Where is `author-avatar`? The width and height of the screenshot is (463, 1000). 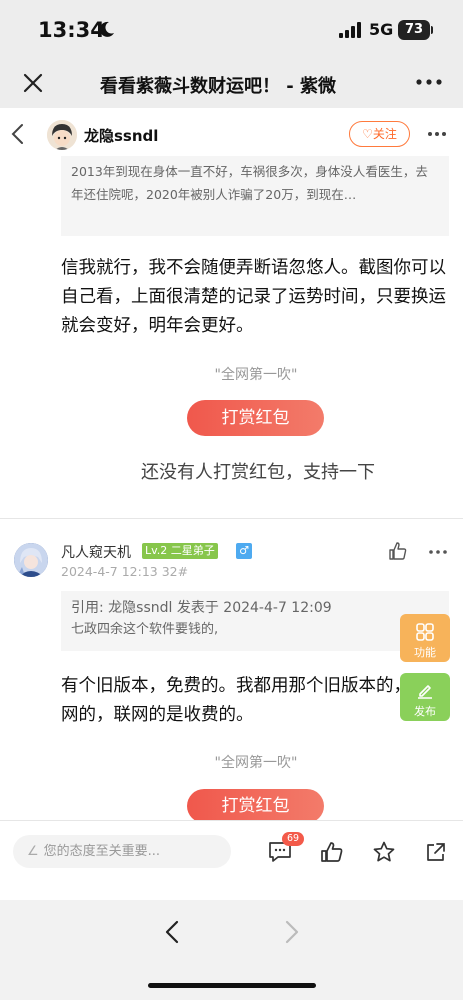
author-avatar is located at coordinates (62, 135).